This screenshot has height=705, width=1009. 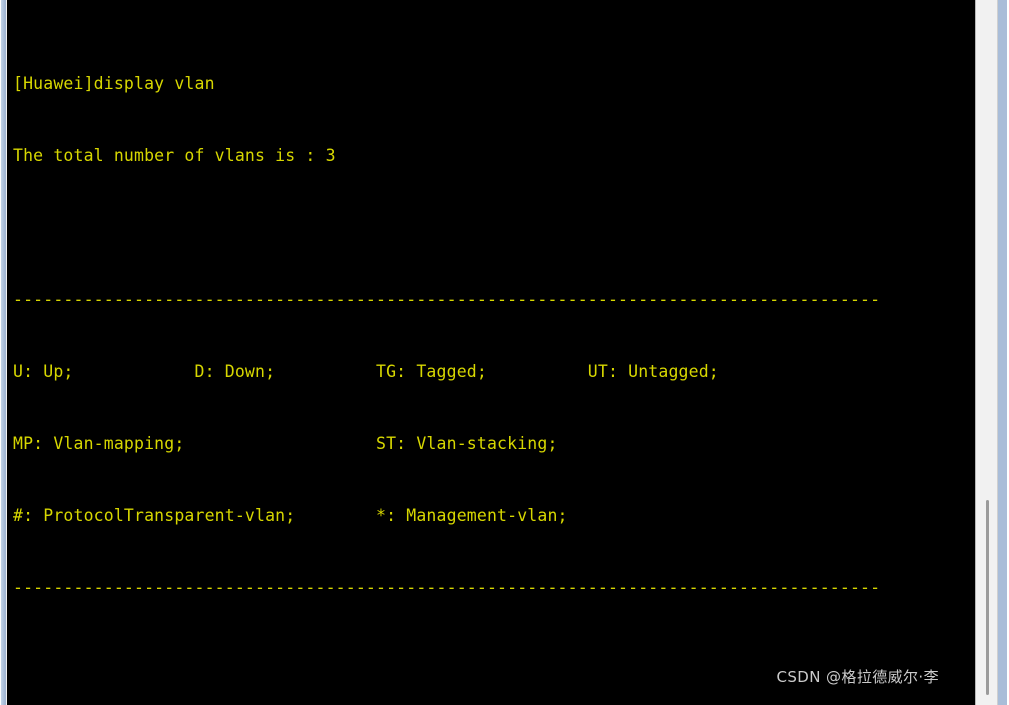 I want to click on scrollbar-thumb, so click(x=987, y=597).